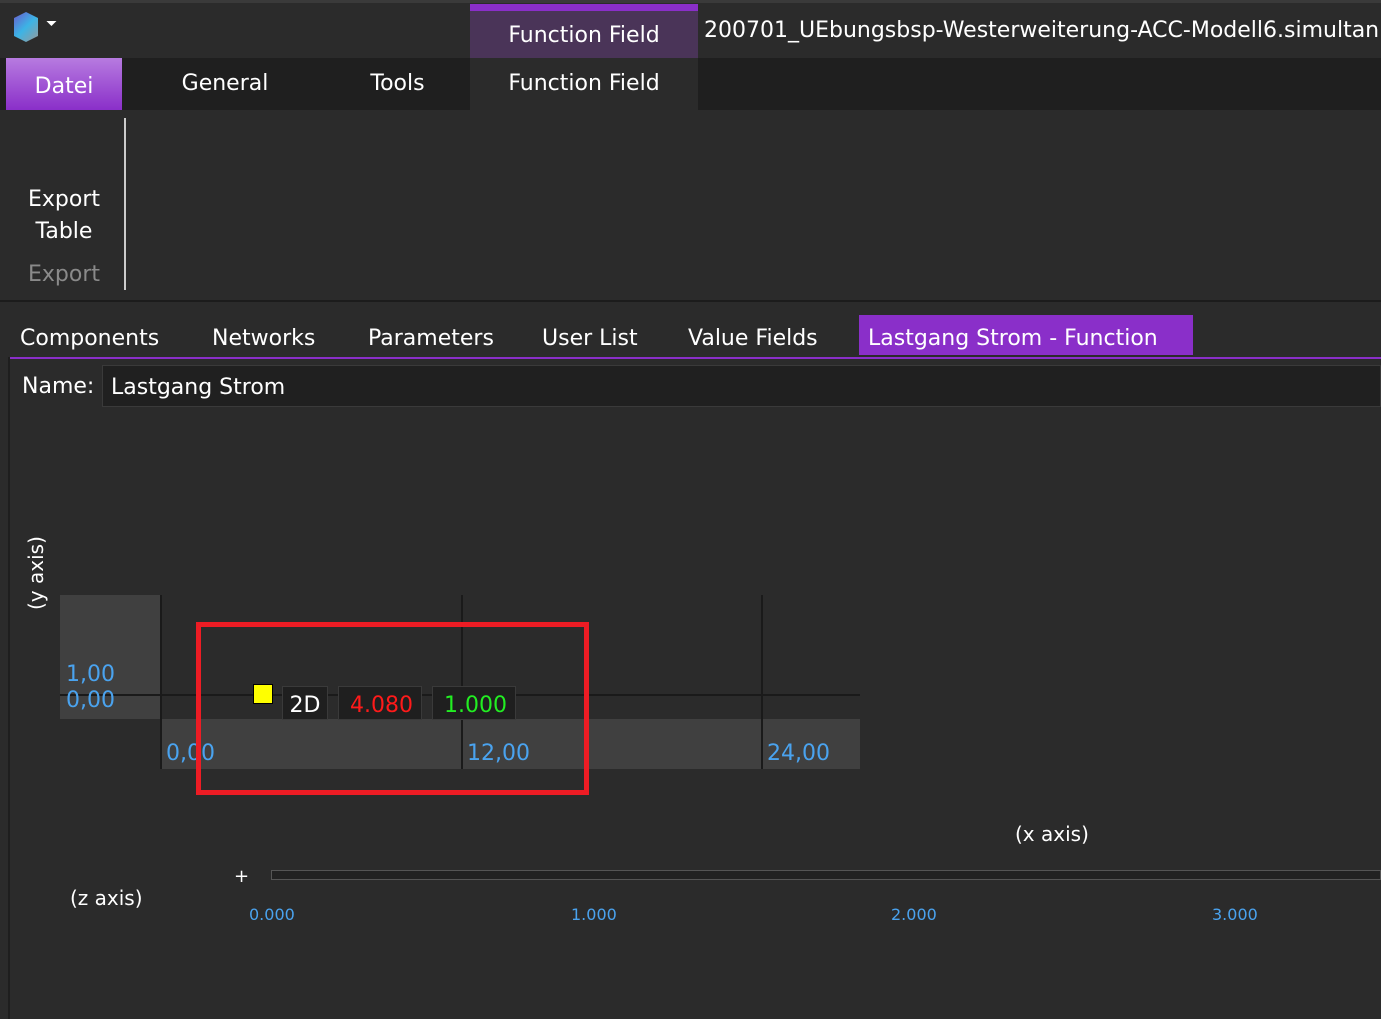 Image resolution: width=1381 pixels, height=1019 pixels. What do you see at coordinates (64, 231) in the screenshot?
I see `export-table-label-2: Table` at bounding box center [64, 231].